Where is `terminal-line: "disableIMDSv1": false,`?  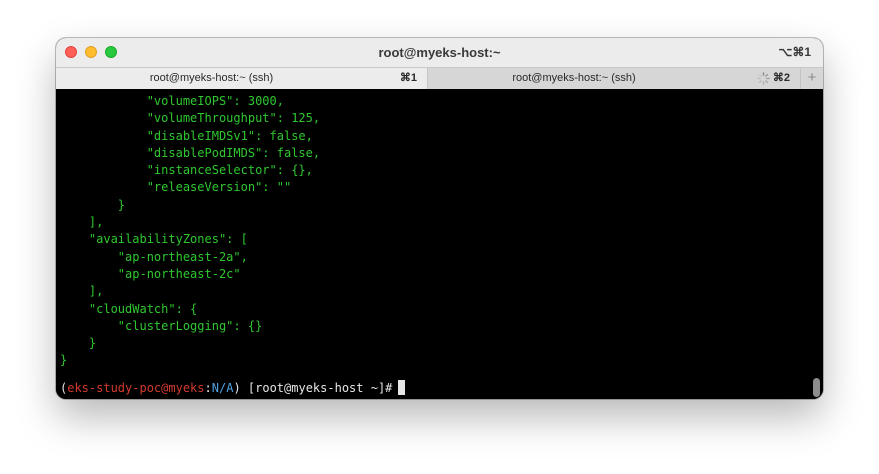 terminal-line: "disableIMDSv1": false, is located at coordinates (186, 135).